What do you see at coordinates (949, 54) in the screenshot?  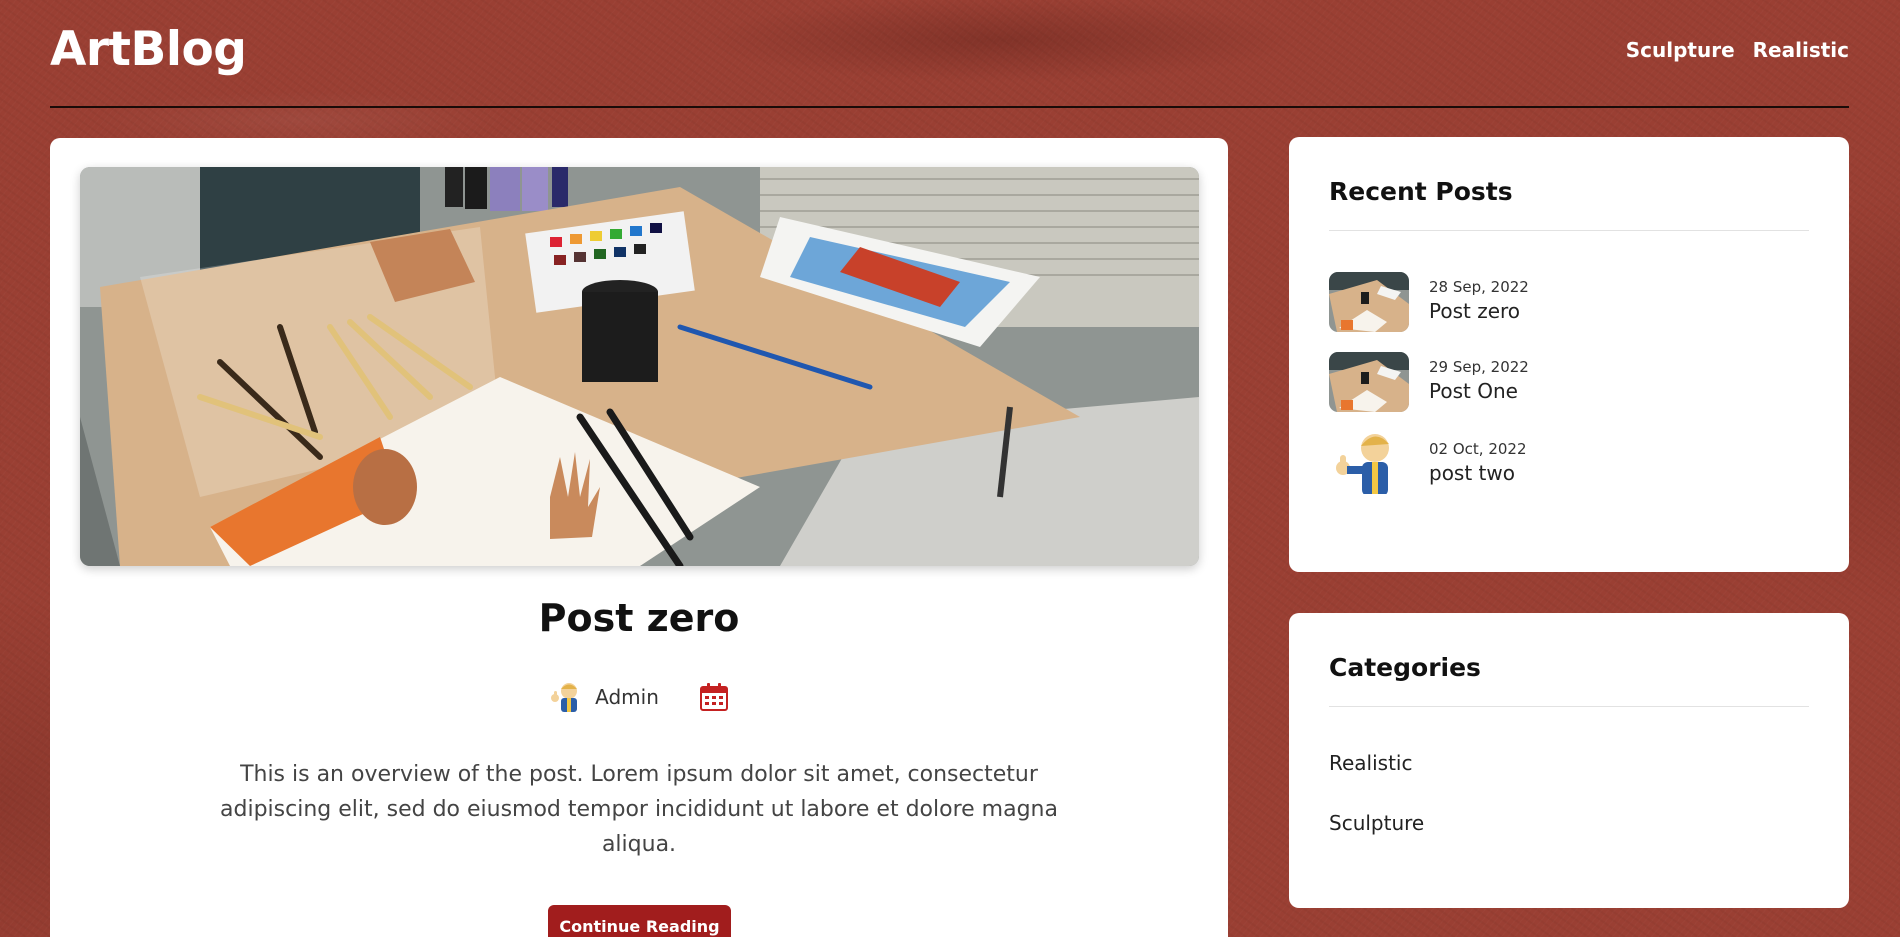 I see `site-header: ArtBlog Sculpture Realistic` at bounding box center [949, 54].